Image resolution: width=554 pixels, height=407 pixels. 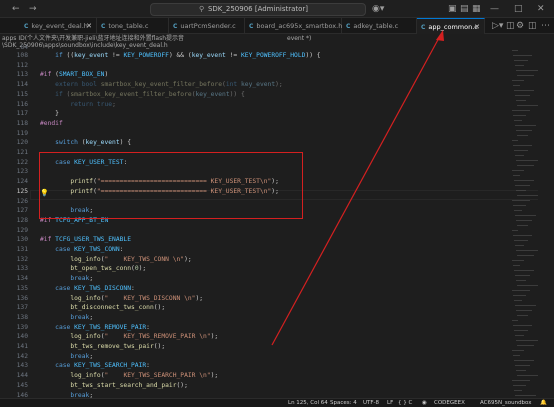 I want to click on codegeex-status: CODEGEEX, so click(x=449, y=403).